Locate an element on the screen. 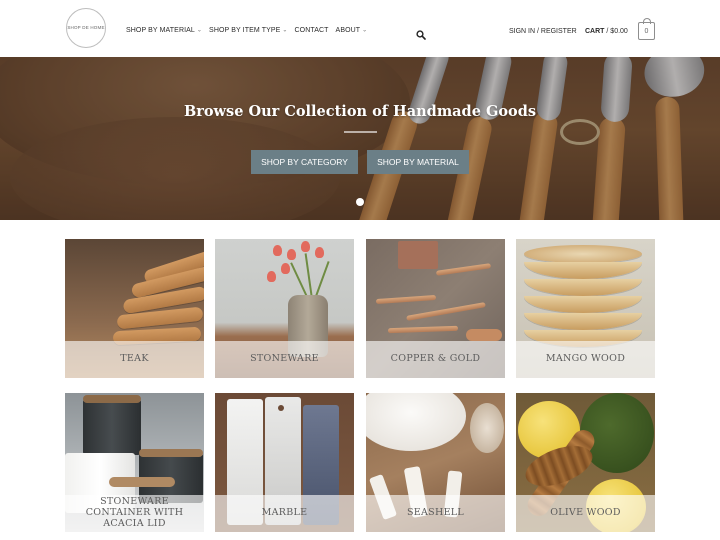 The image size is (720, 540). nav-label: CONTACT is located at coordinates (311, 30).